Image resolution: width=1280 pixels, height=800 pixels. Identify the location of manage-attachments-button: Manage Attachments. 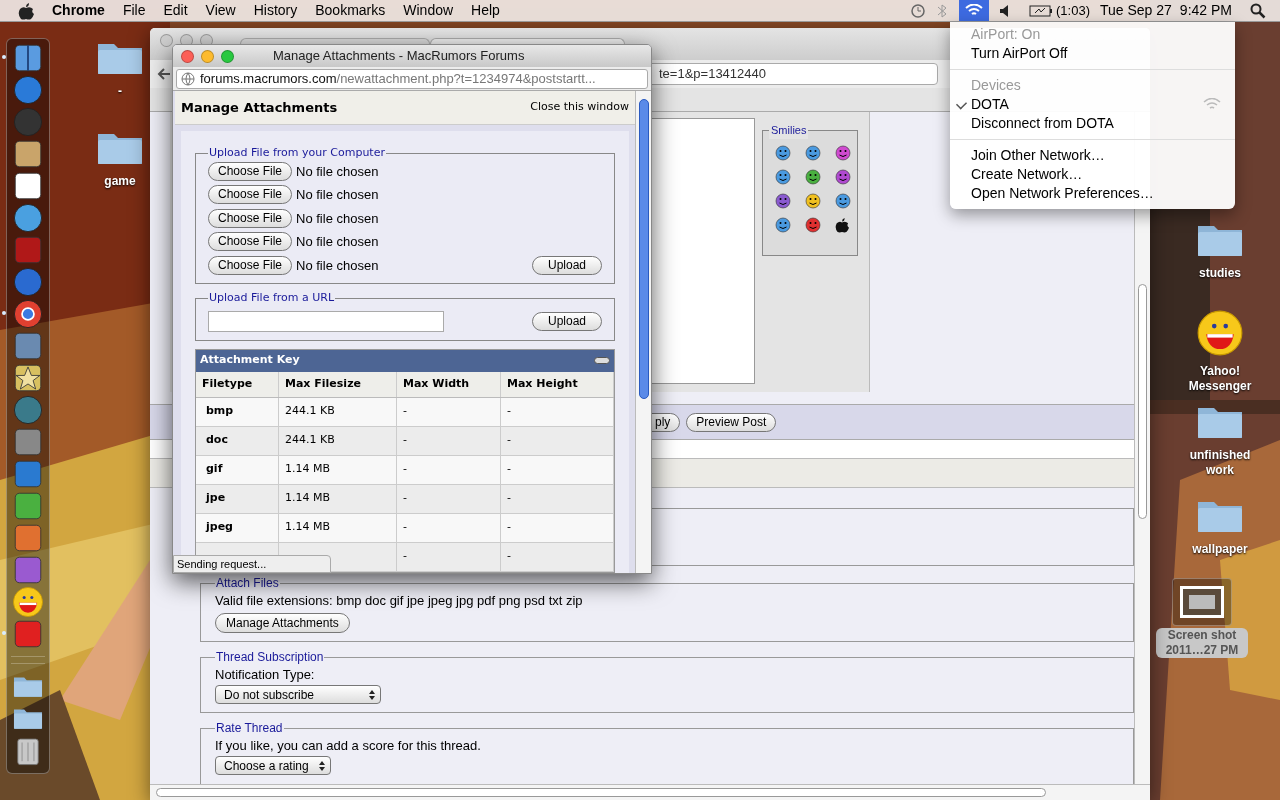
(282, 623).